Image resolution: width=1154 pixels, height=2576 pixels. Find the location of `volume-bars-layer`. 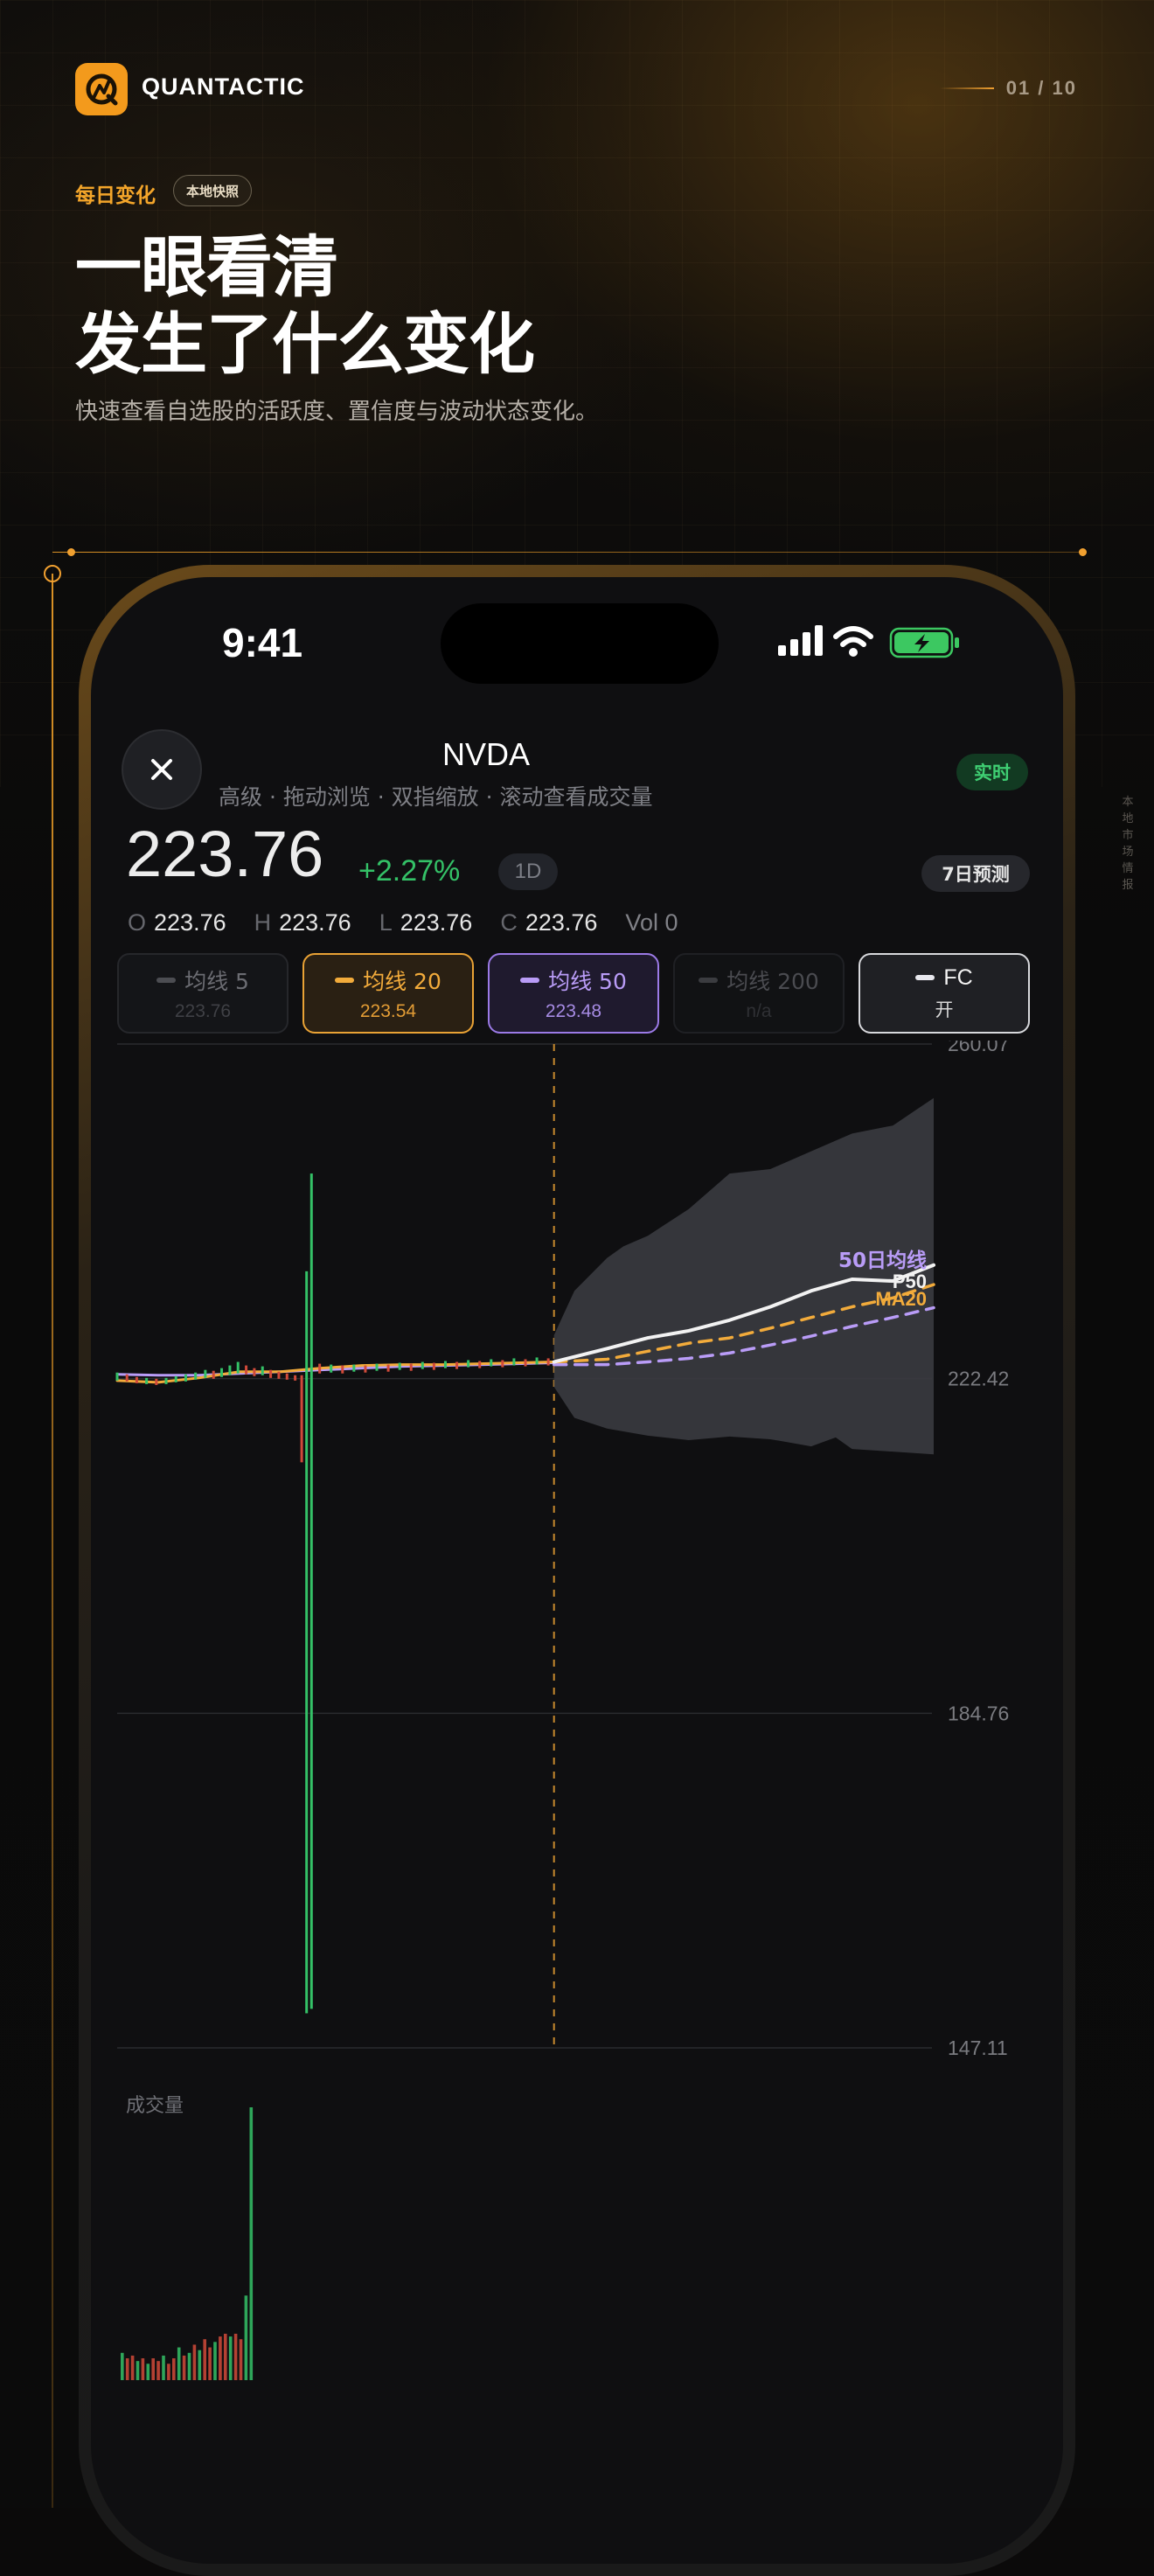

volume-bars-layer is located at coordinates (187, 2243).